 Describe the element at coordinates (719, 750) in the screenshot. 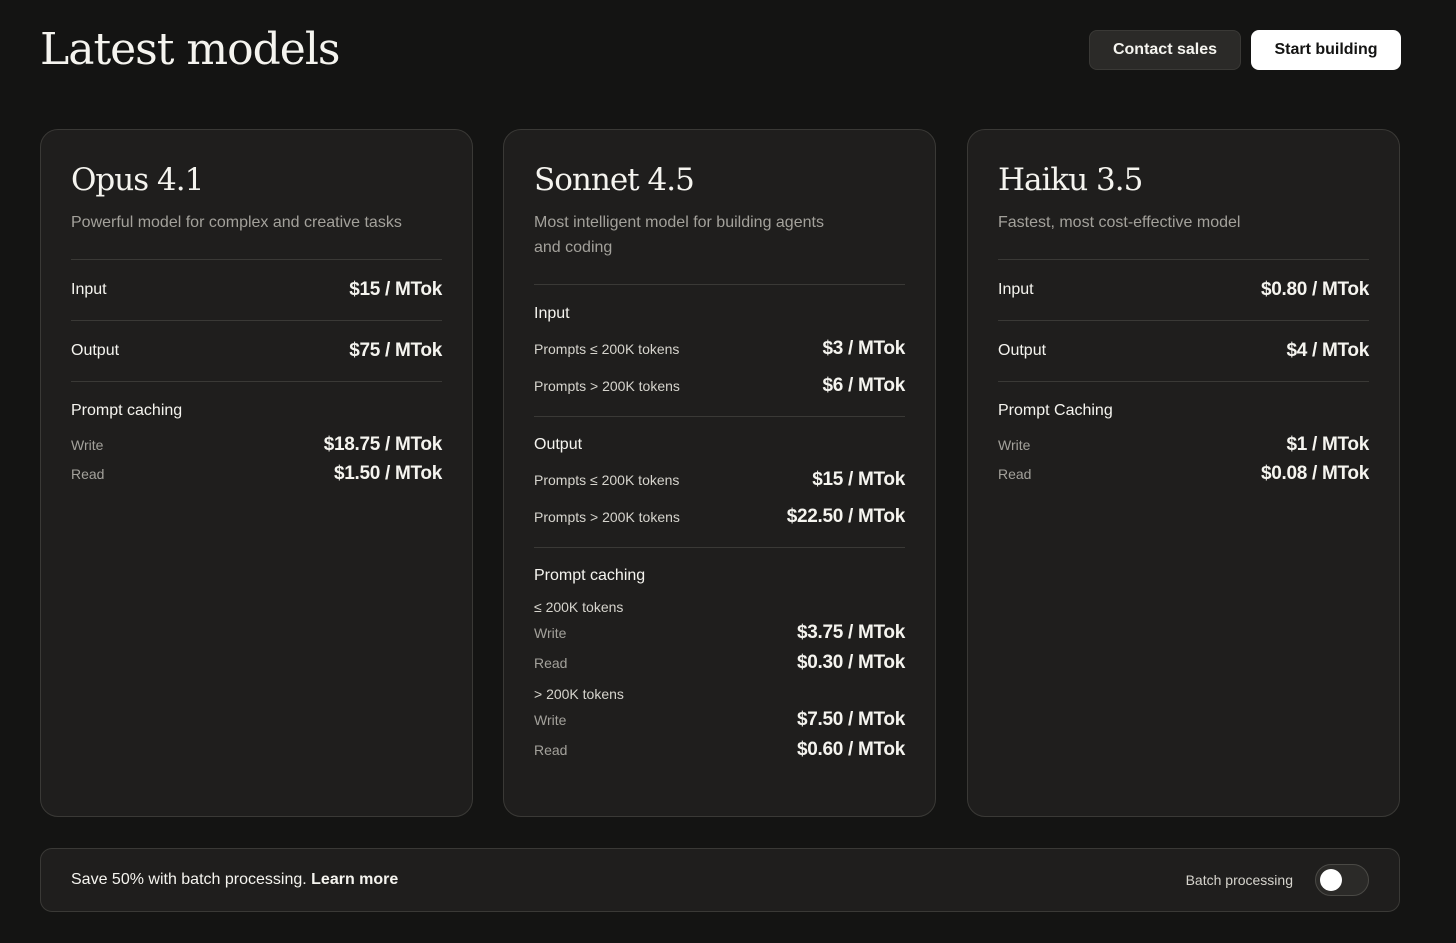

I see `cache-large-read-row: Read $0.60 / MTok` at that location.